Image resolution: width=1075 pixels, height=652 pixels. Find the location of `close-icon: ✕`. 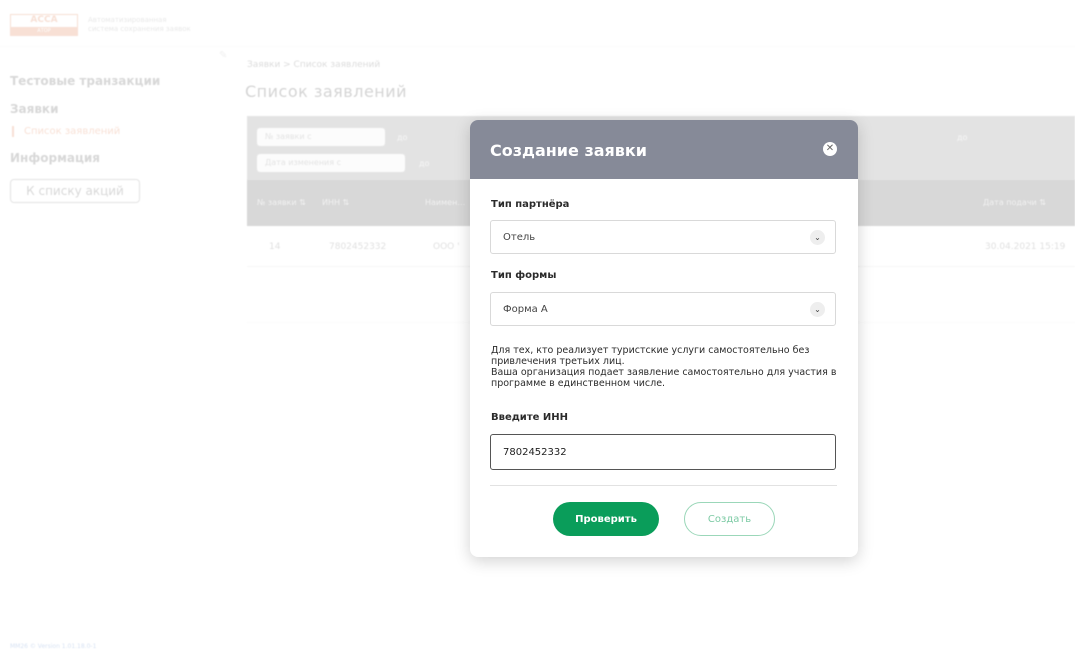

close-icon: ✕ is located at coordinates (830, 149).